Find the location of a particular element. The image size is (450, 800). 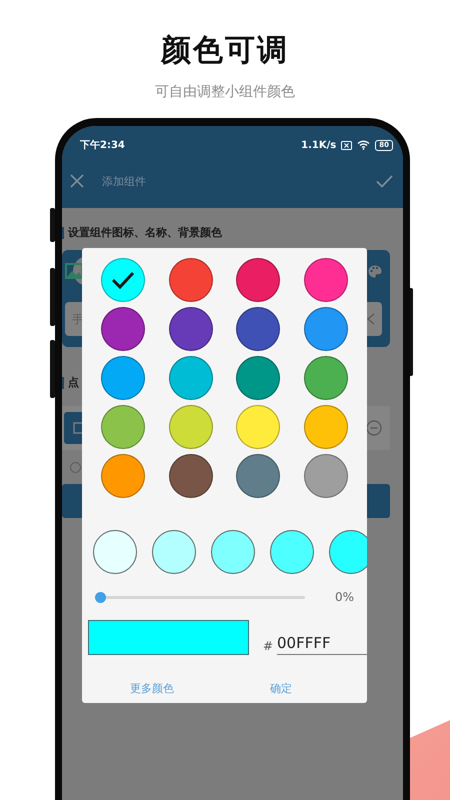

transparency-value: 0% is located at coordinates (344, 597).